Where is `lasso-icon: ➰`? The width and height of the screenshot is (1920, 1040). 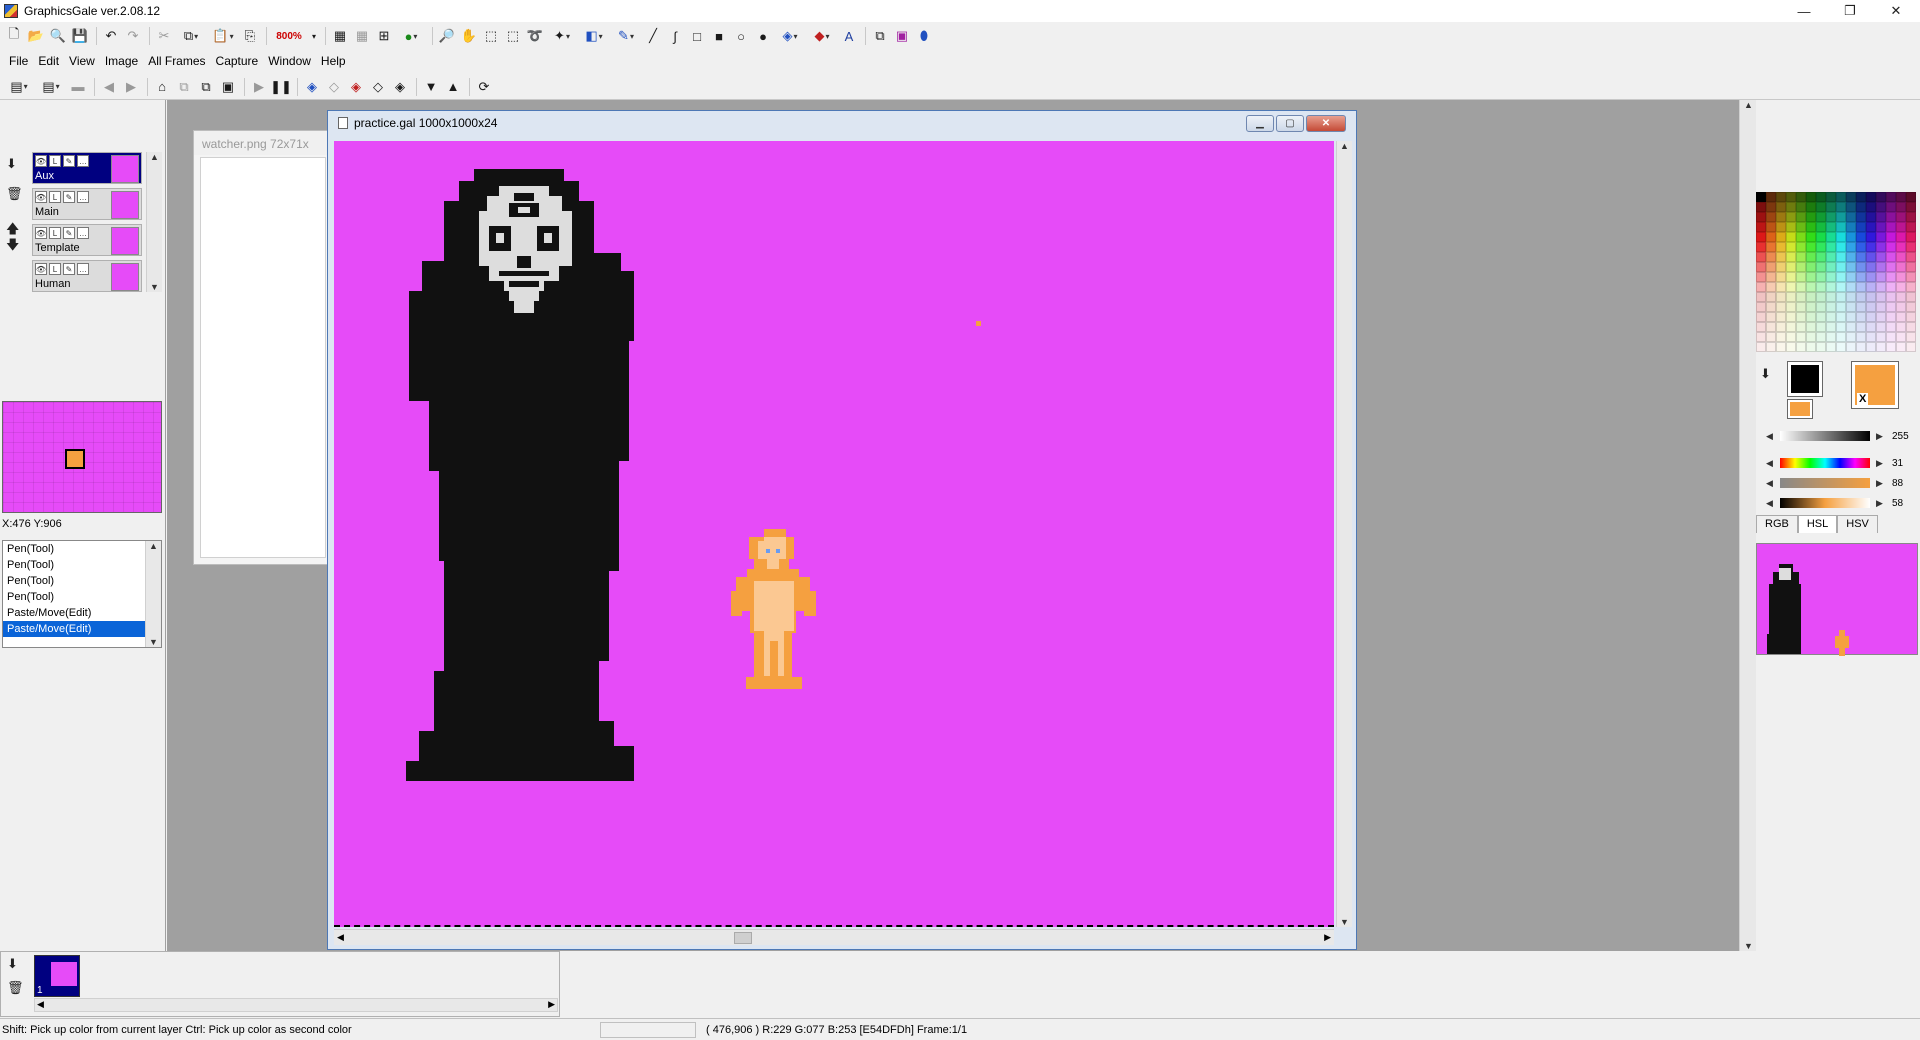 lasso-icon: ➰ is located at coordinates (535, 36).